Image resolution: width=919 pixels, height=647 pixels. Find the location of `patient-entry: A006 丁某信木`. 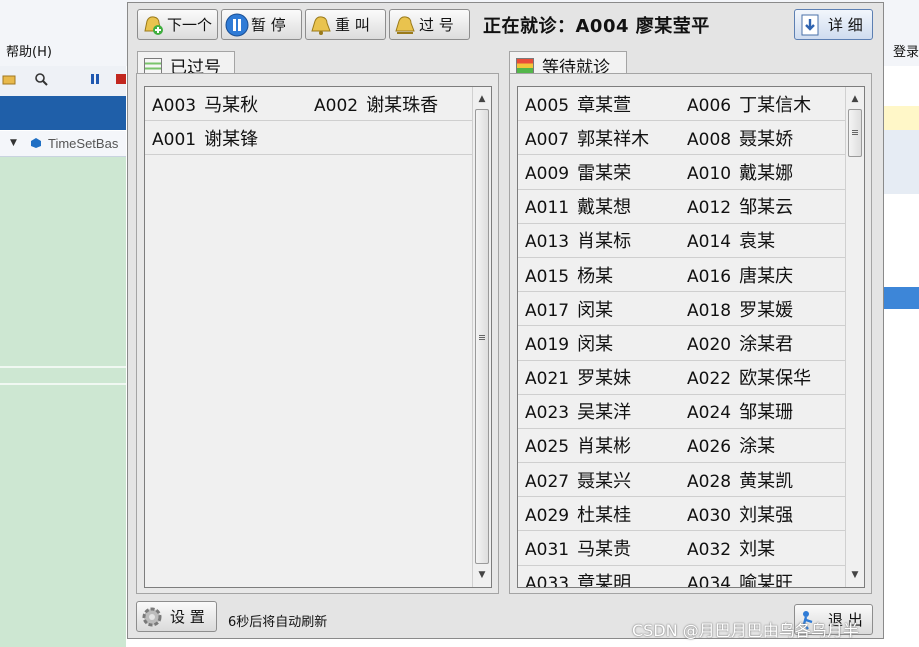

patient-entry: A006 丁某信木 is located at coordinates (749, 104).